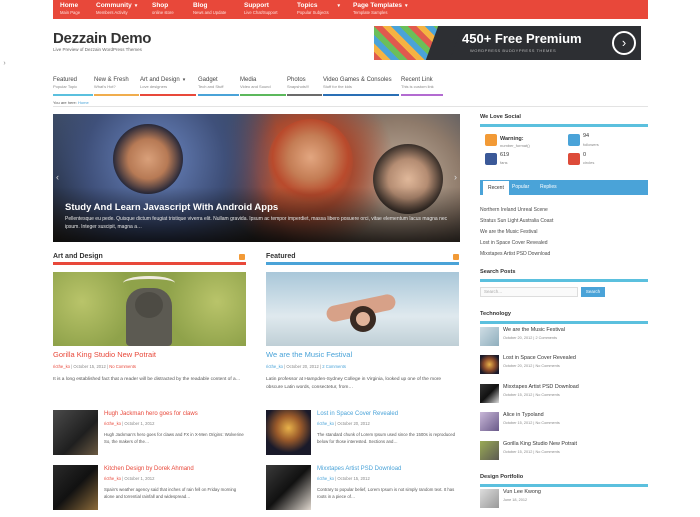 Image resolution: width=700 pixels, height=517 pixels. Describe the element at coordinates (163, 9) in the screenshot. I see `nav-shop: Shop online store` at that location.